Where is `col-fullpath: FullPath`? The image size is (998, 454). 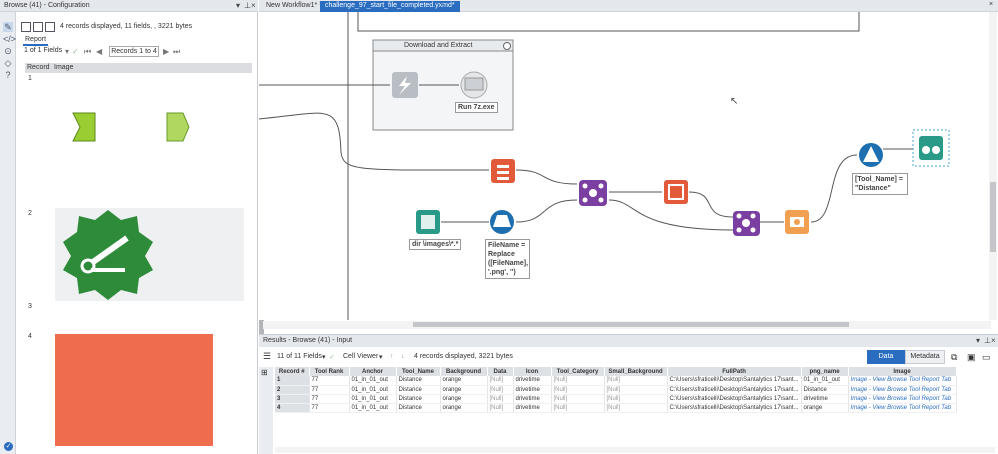 col-fullpath: FullPath is located at coordinates (734, 371).